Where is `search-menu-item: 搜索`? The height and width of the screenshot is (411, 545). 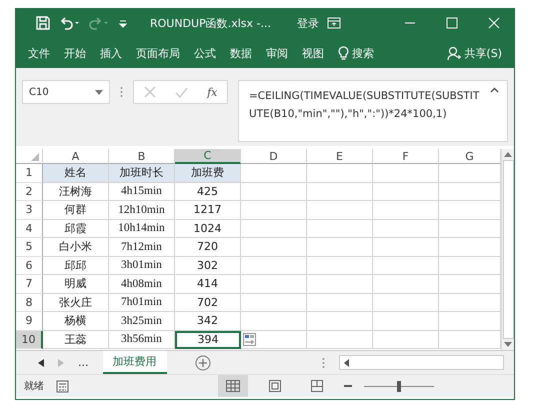 search-menu-item: 搜索 is located at coordinates (363, 53).